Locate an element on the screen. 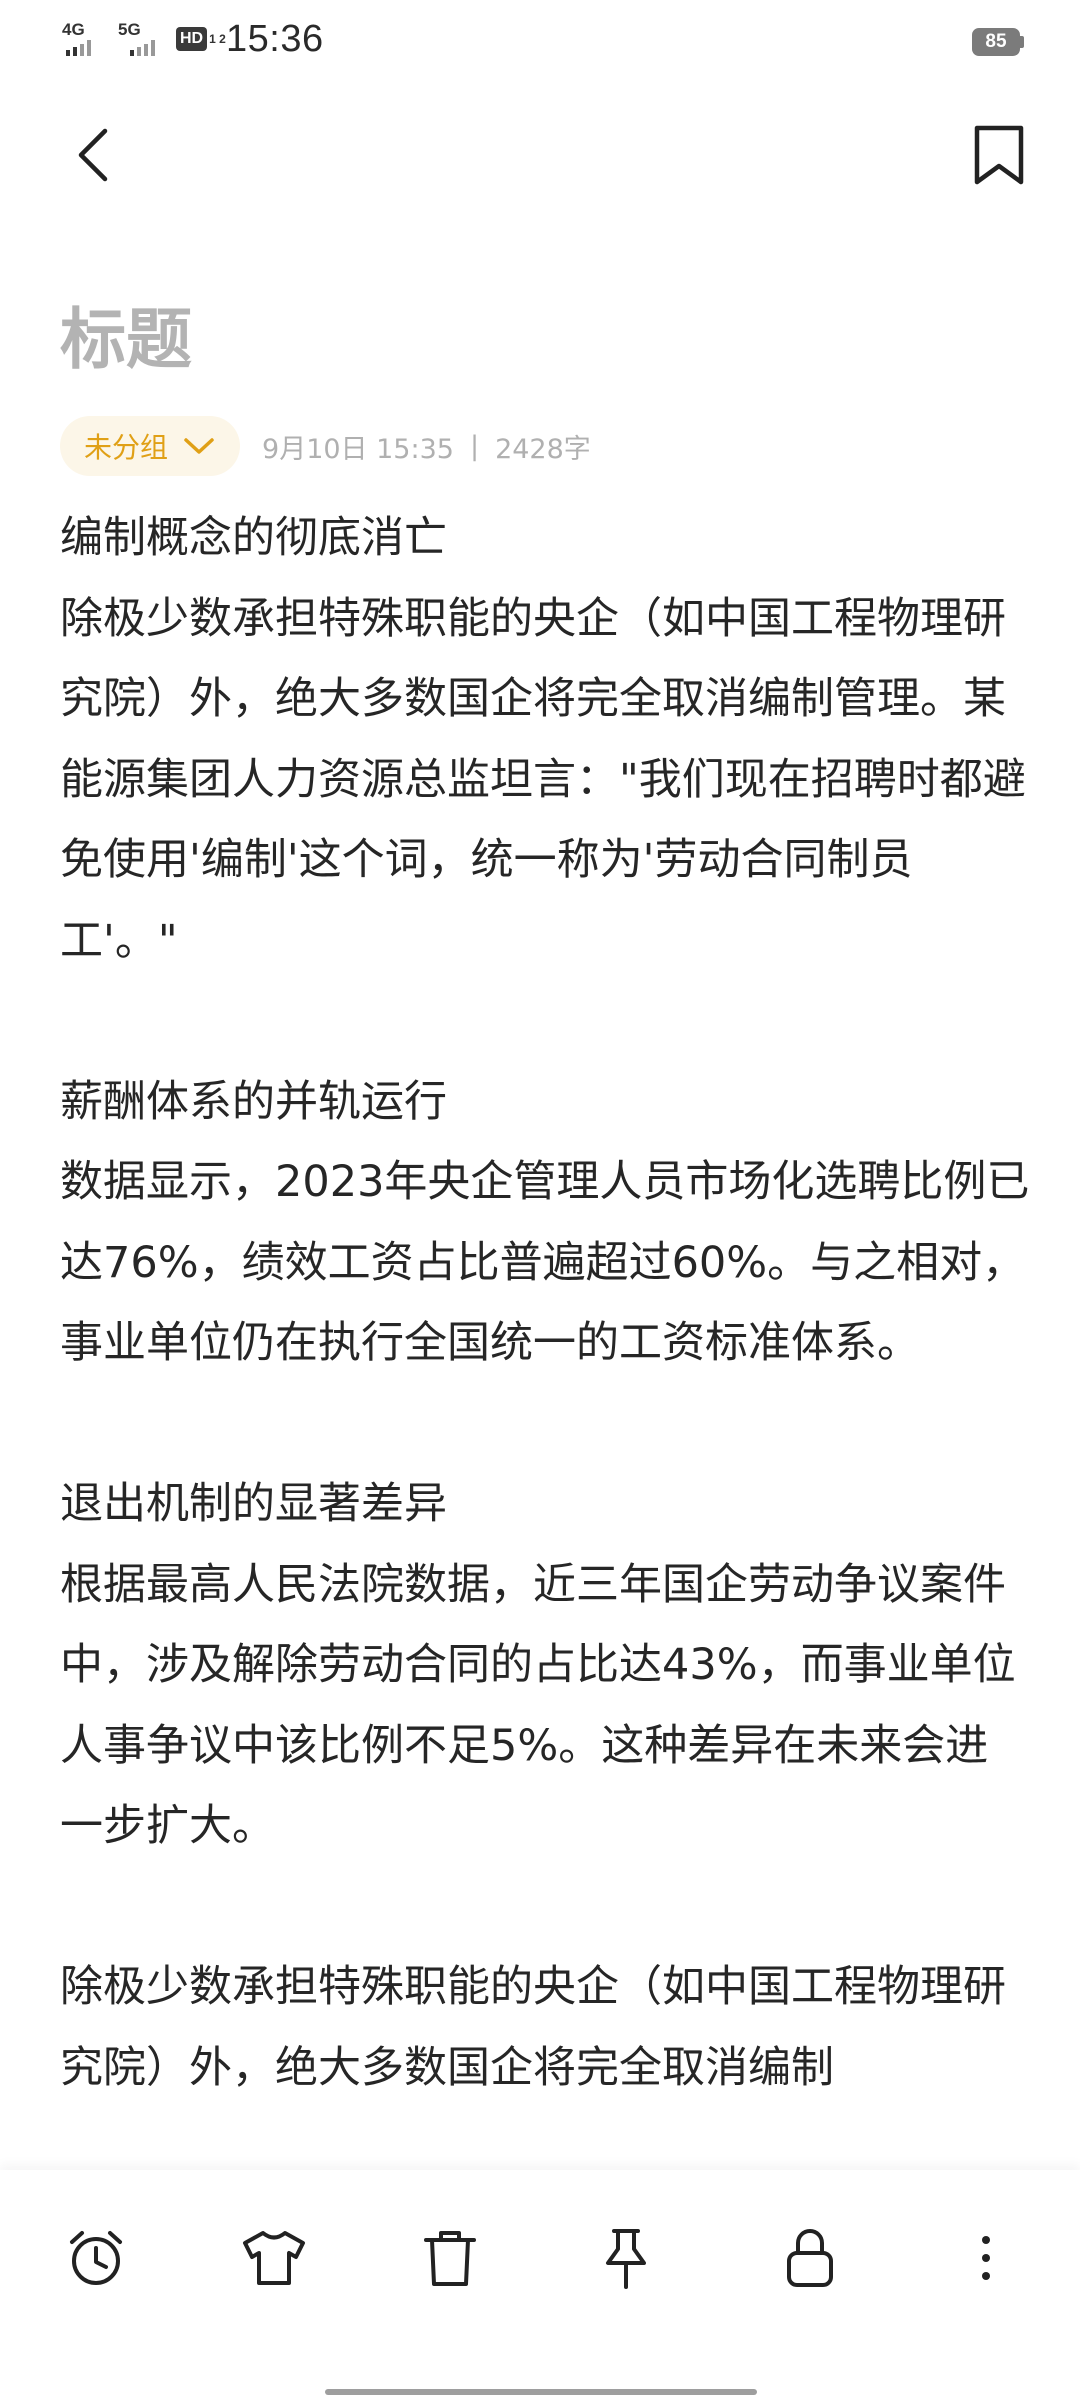 The width and height of the screenshot is (1080, 2400). word-count: 2428字 is located at coordinates (543, 449).